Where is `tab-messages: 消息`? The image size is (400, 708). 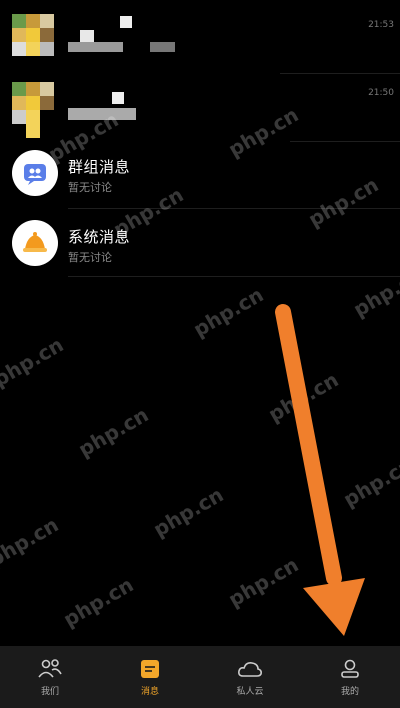 tab-messages: 消息 is located at coordinates (150, 677).